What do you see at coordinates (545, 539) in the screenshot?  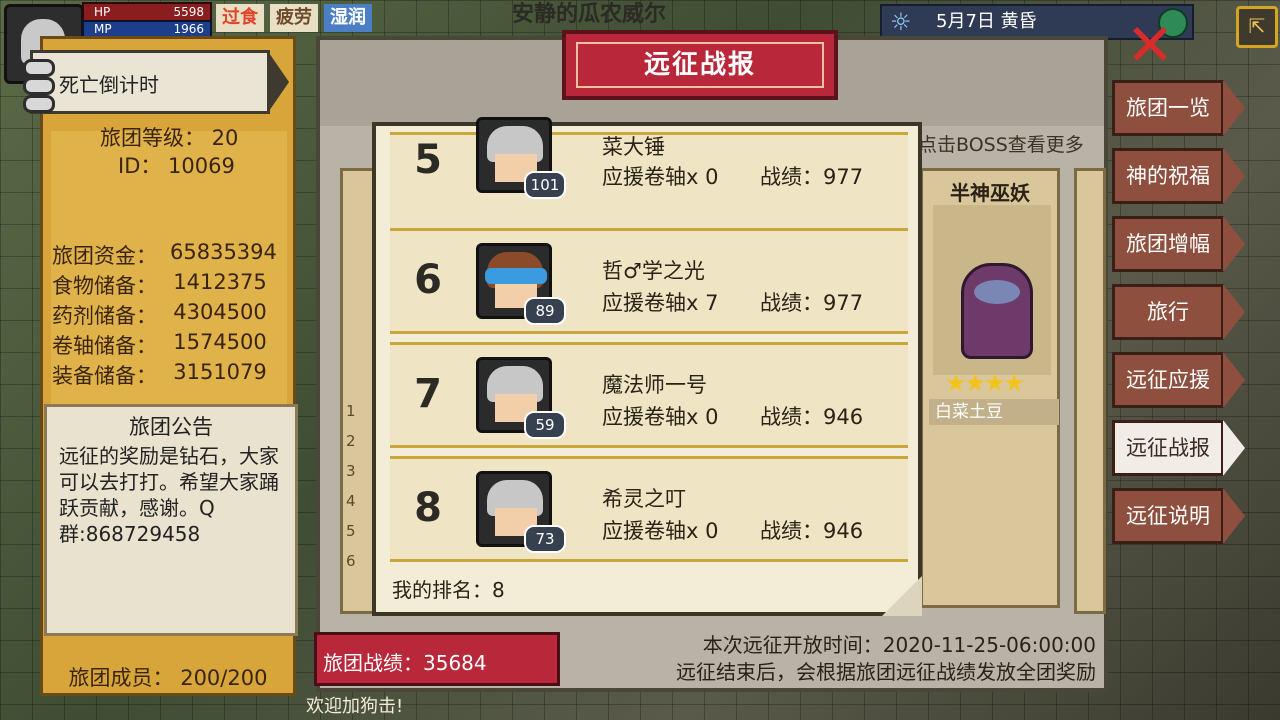 I see `level-badge: 73` at bounding box center [545, 539].